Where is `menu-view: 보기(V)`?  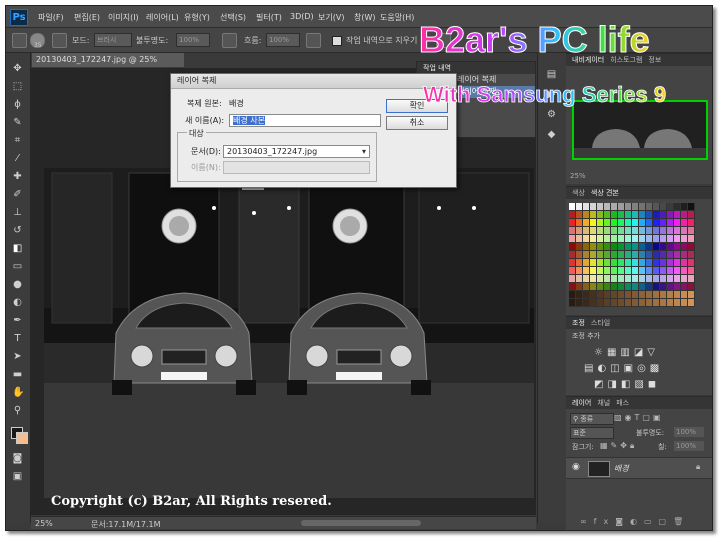
menu-view: 보기(V) is located at coordinates (331, 17).